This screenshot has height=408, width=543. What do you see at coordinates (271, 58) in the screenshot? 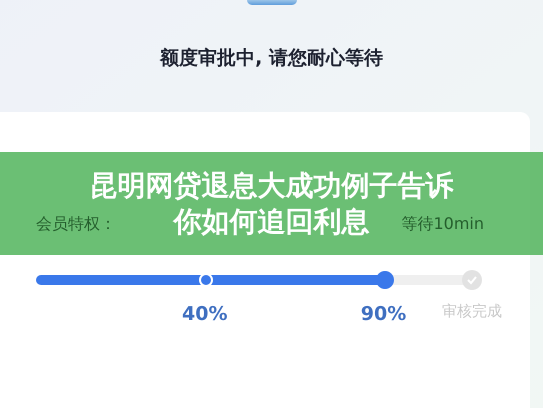
I see `status-title: 额度审批中, 请您耐心等待` at bounding box center [271, 58].